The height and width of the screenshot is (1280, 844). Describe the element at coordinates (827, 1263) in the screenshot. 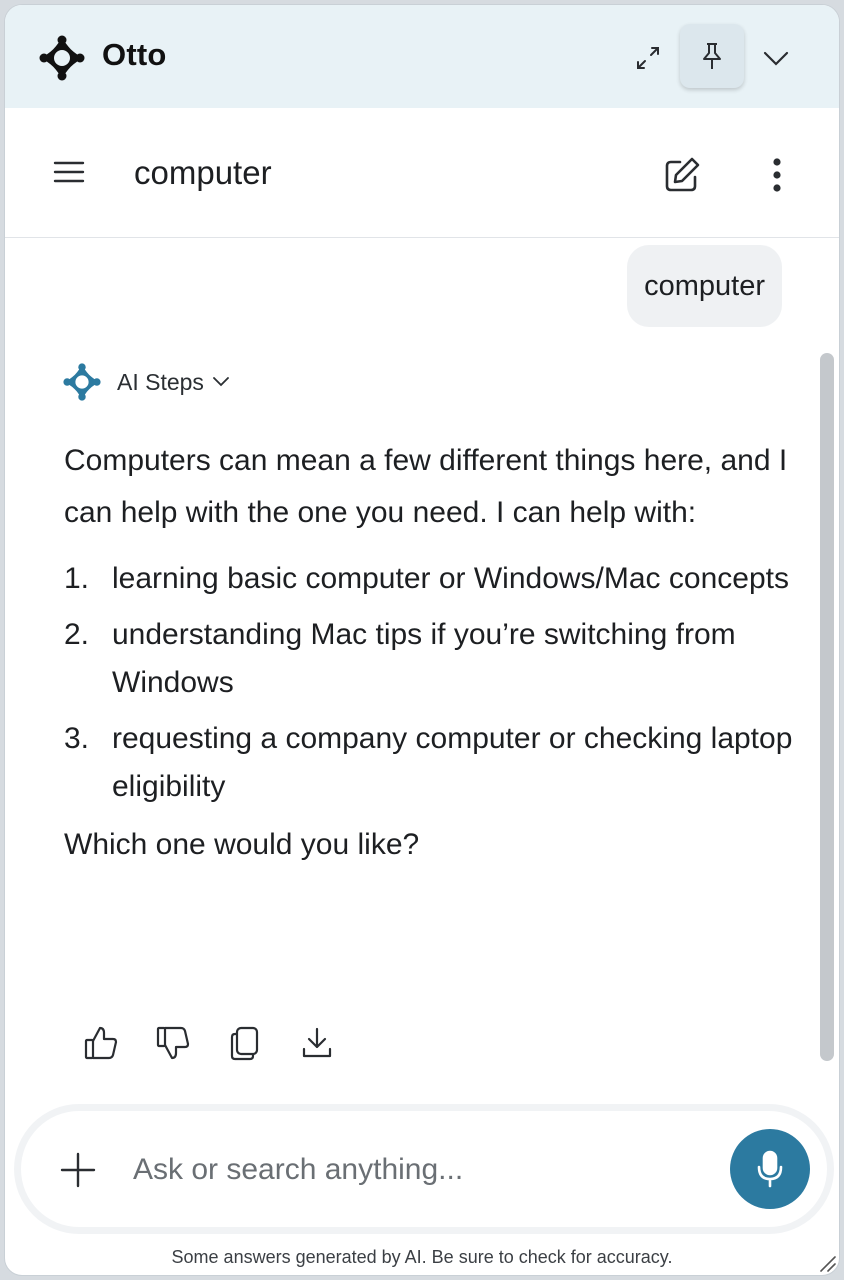

I see `resize-grip-icon` at that location.